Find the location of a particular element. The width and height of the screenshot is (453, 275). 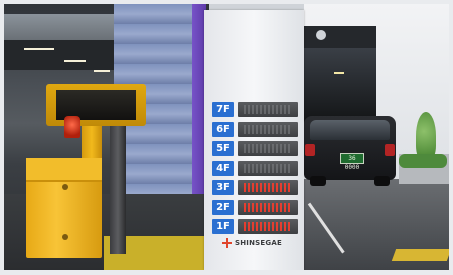

floor-row-2f: 2F is located at coordinates (255, 207).